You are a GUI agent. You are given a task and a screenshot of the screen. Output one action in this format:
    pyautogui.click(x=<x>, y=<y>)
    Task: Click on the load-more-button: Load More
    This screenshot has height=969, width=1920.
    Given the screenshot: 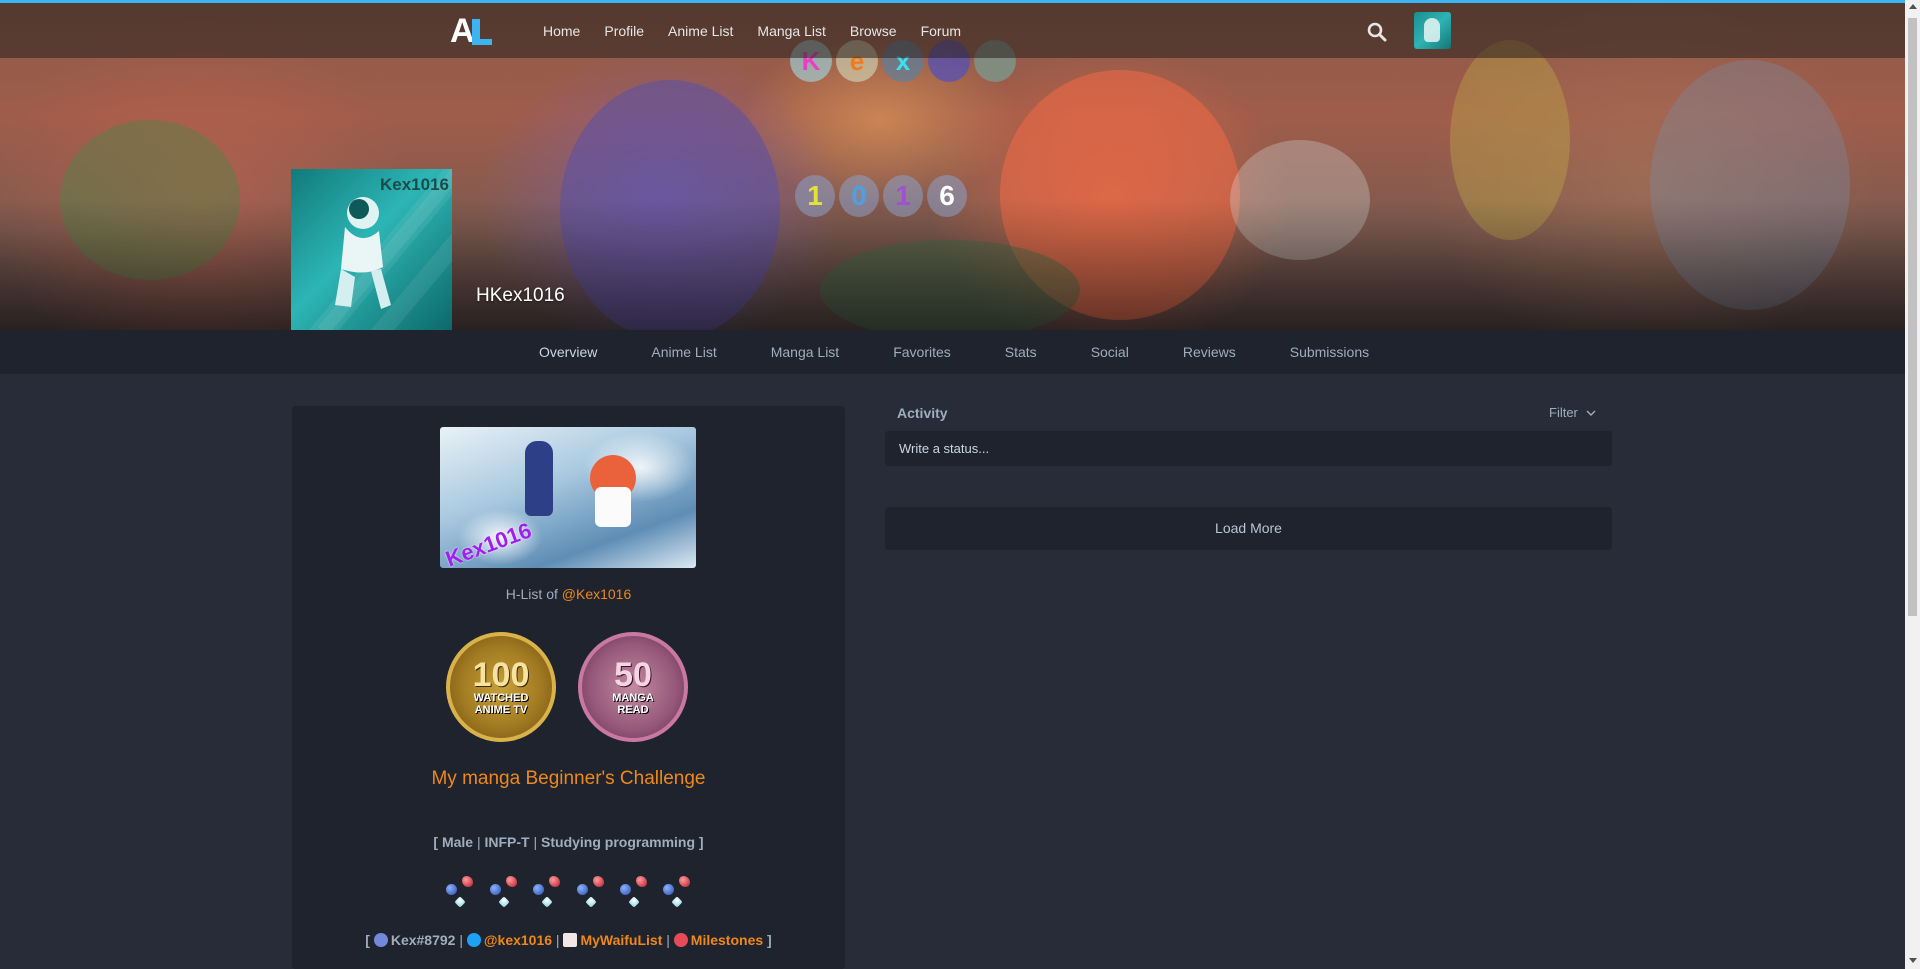 What is the action you would take?
    pyautogui.click(x=1248, y=528)
    